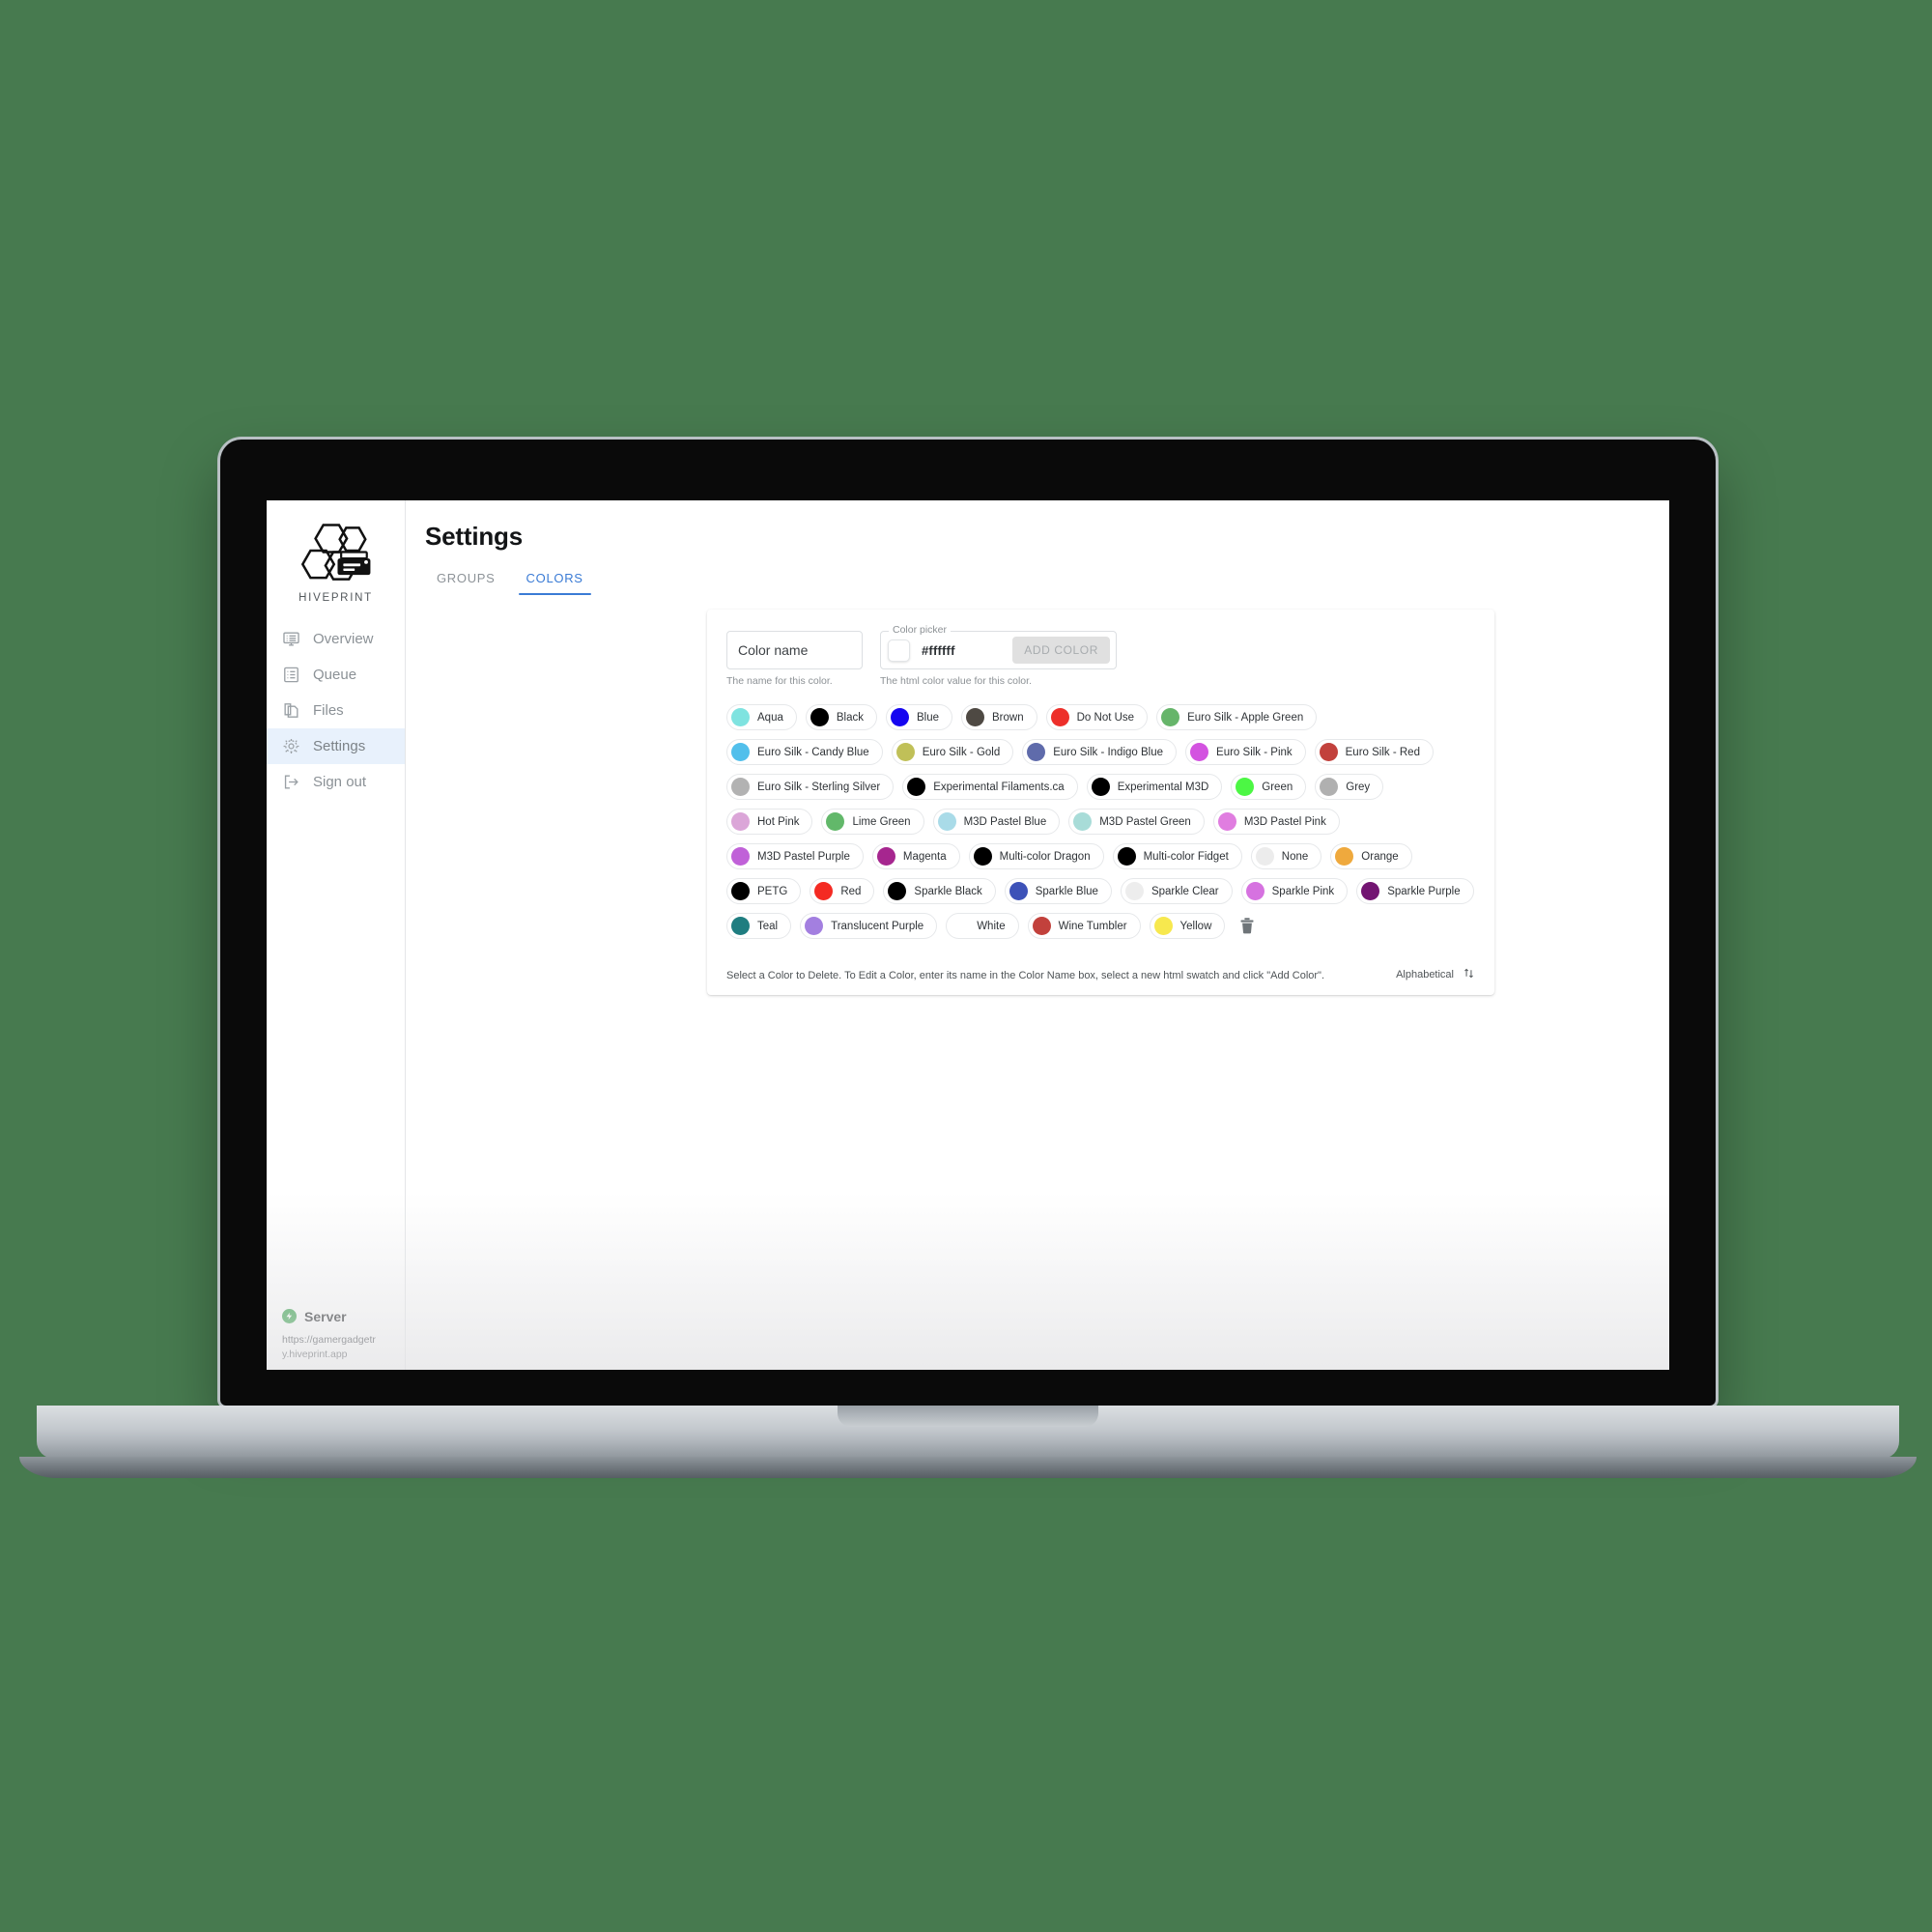 The image size is (1932, 1932). I want to click on color-chip-label: Aqua, so click(770, 717).